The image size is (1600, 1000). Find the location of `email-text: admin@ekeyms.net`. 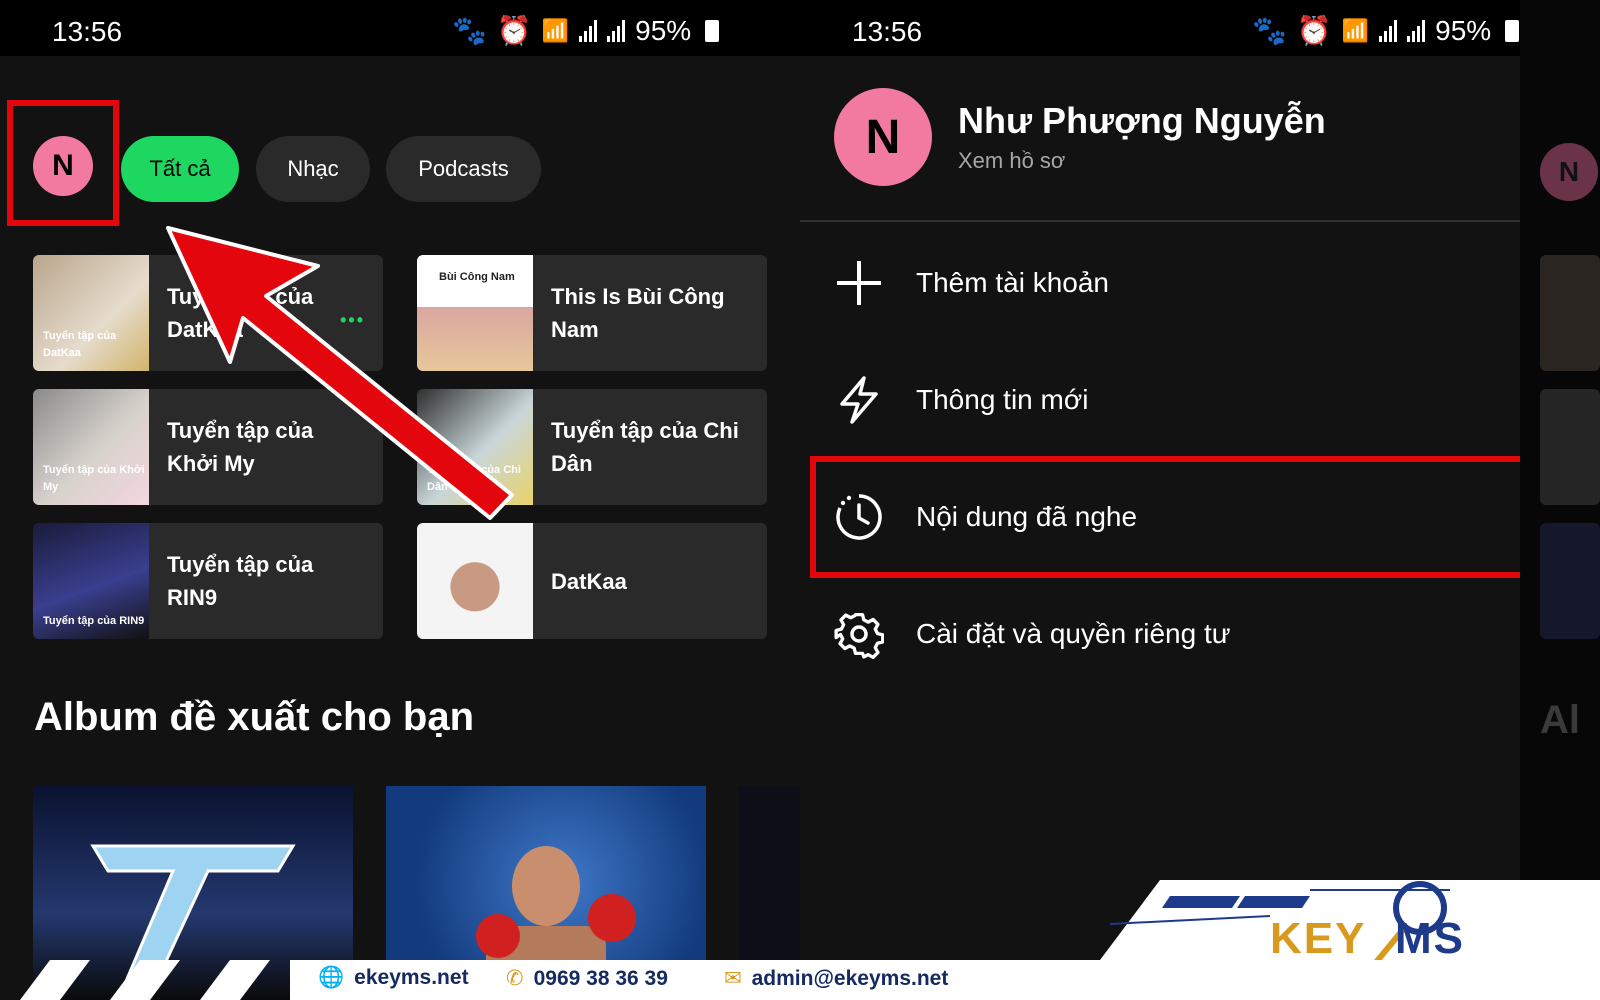

email-text: admin@ekeyms.net is located at coordinates (850, 978).